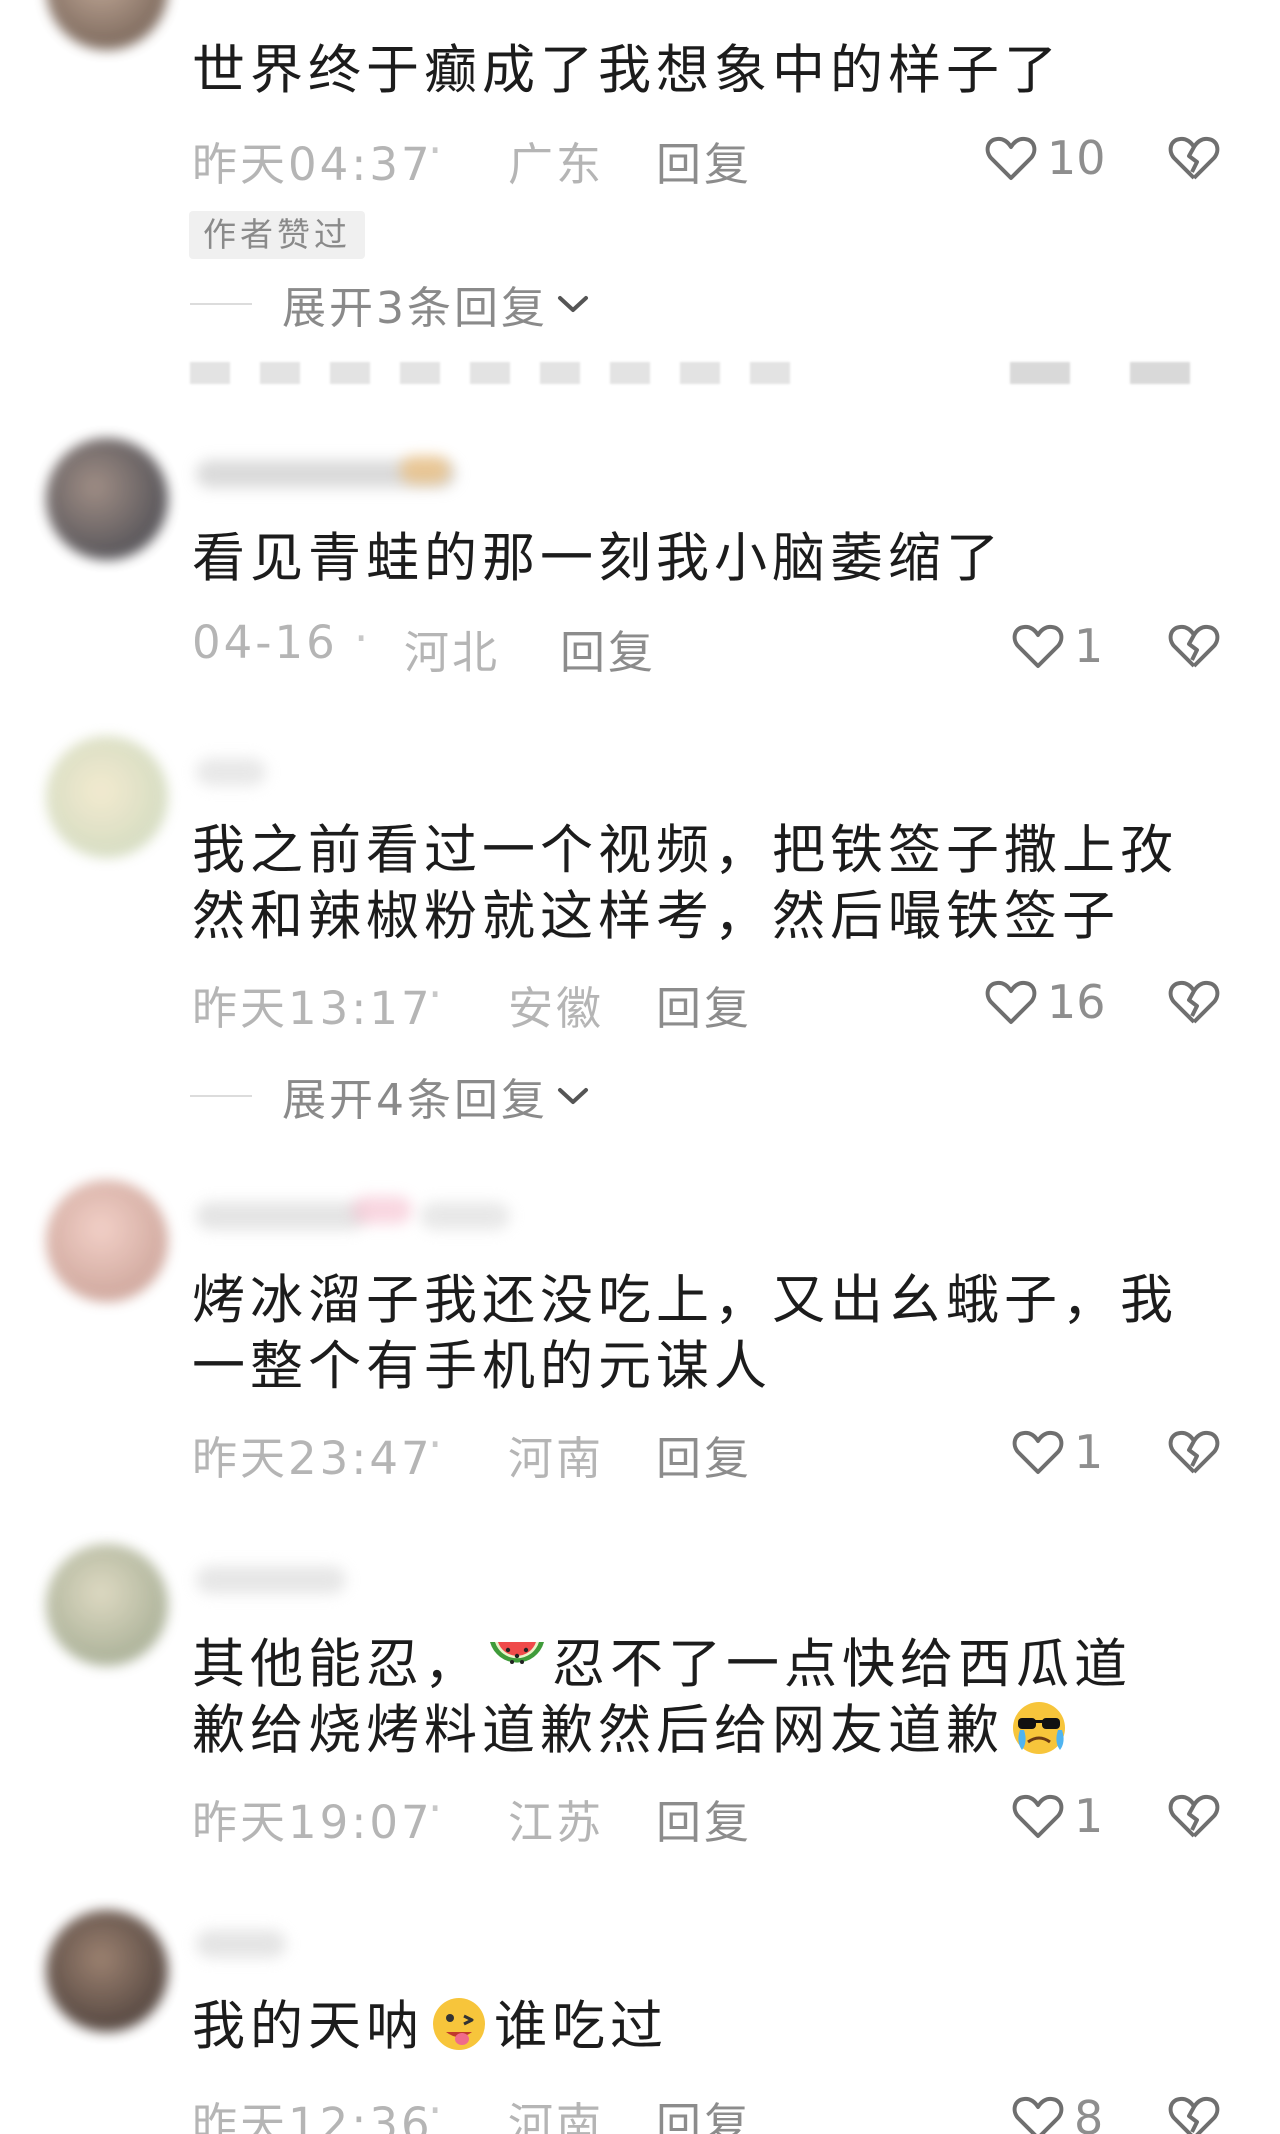 The image size is (1280, 2134). I want to click on comment-text-segment: 忍不了一点快给西瓜道, so click(842, 1664).